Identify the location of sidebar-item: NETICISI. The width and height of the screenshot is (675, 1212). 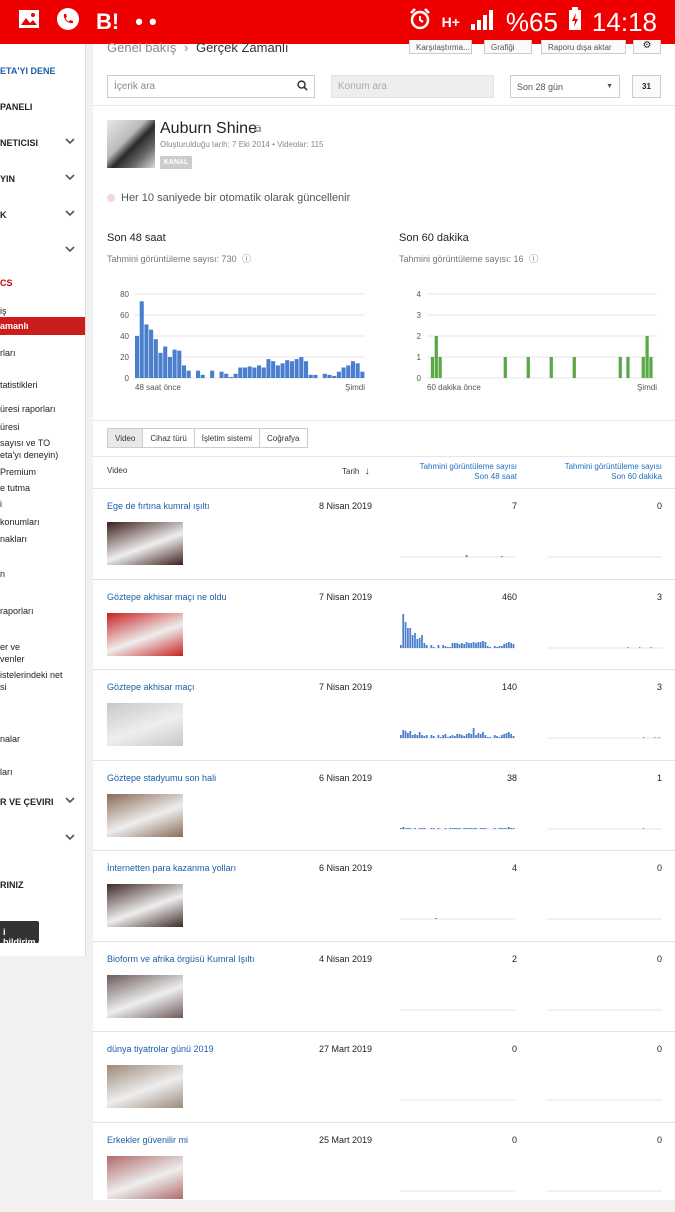
(19, 143).